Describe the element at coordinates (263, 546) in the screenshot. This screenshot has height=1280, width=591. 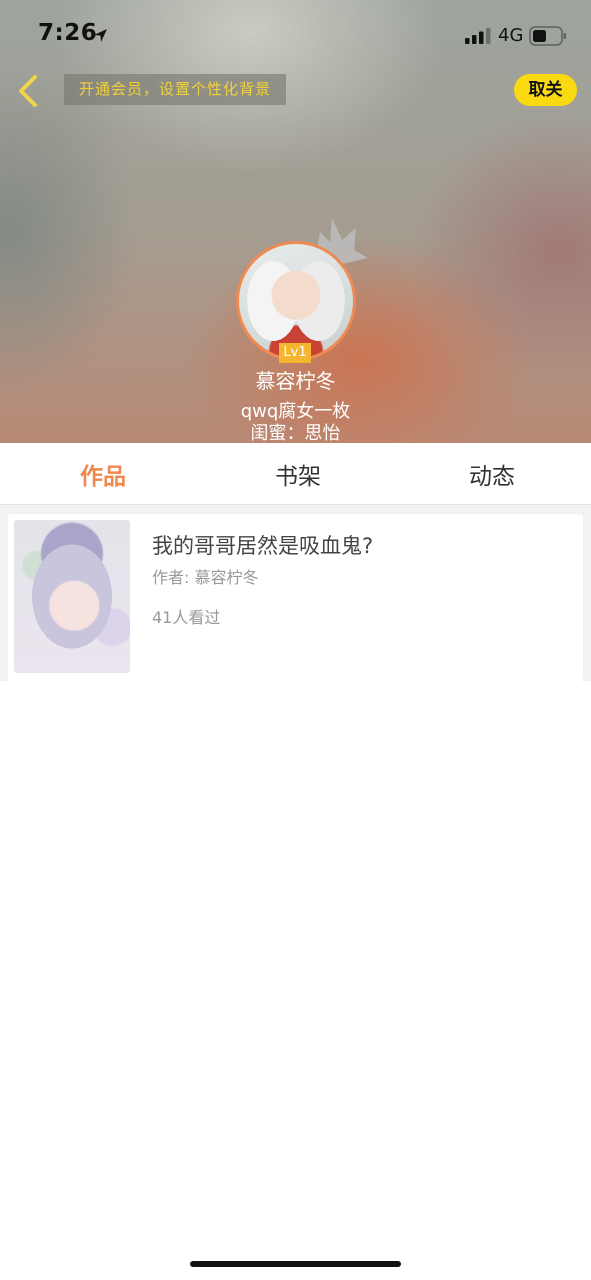
I see `book-title: 我的哥哥居然是吸血鬼?` at that location.